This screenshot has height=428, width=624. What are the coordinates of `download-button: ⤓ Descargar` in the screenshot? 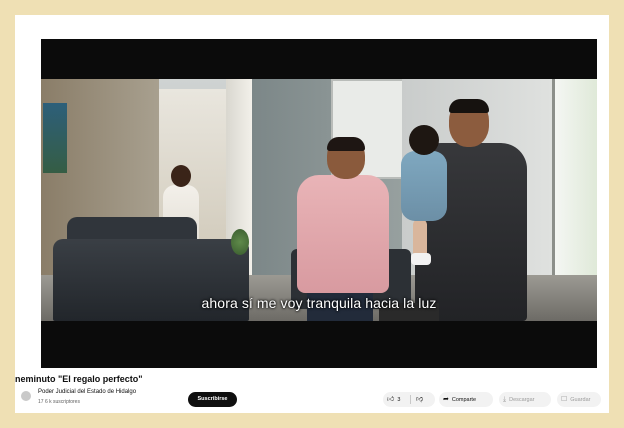 It's located at (525, 399).